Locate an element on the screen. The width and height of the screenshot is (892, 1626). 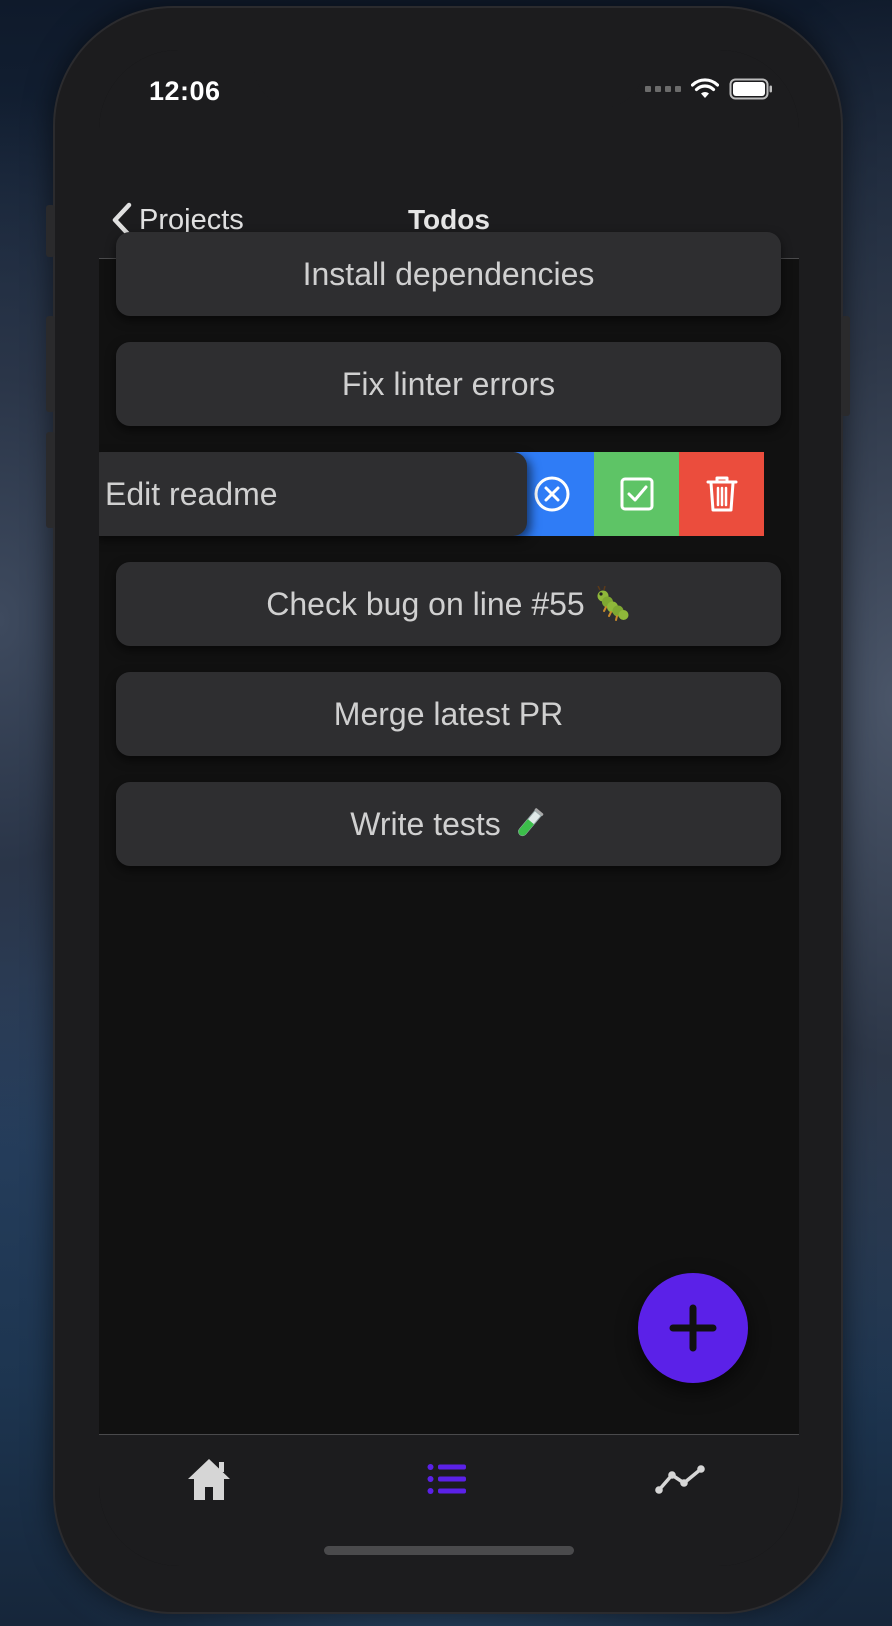
test-tube-emoji-icon is located at coordinates (529, 824).